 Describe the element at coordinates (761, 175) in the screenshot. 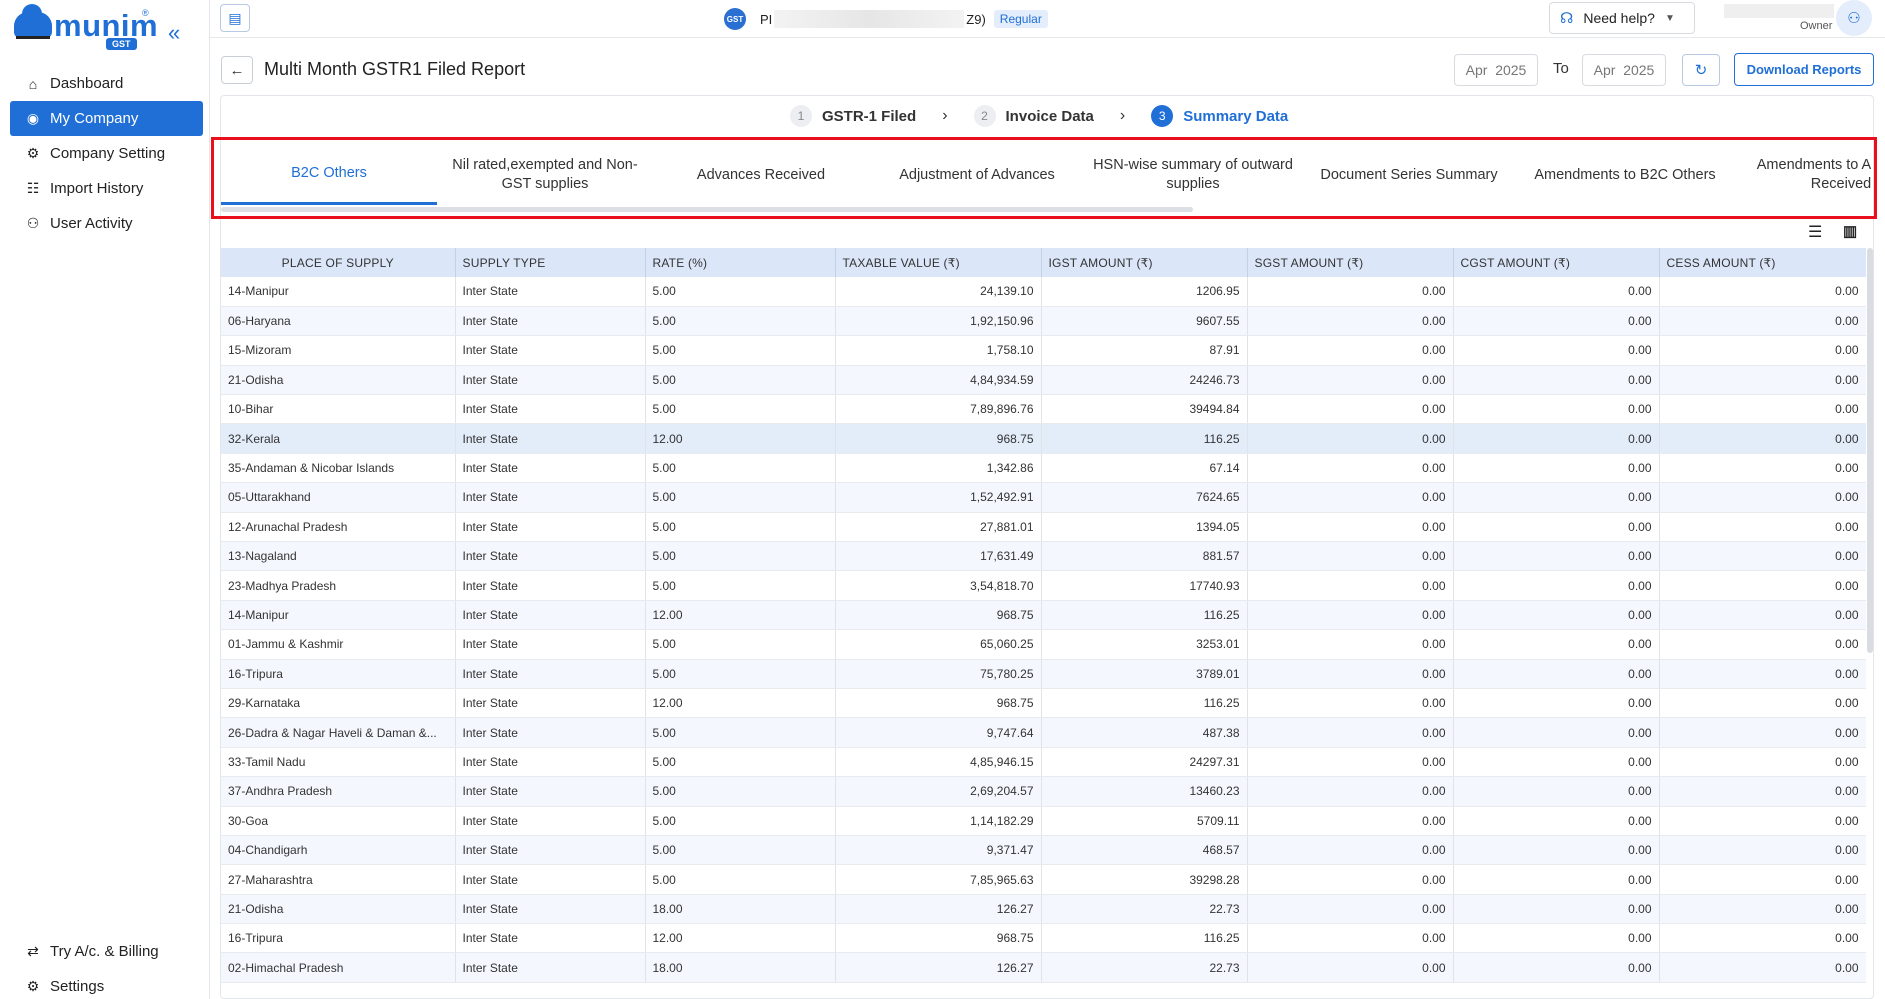

I see `tab-advances-received: Advances Received` at that location.